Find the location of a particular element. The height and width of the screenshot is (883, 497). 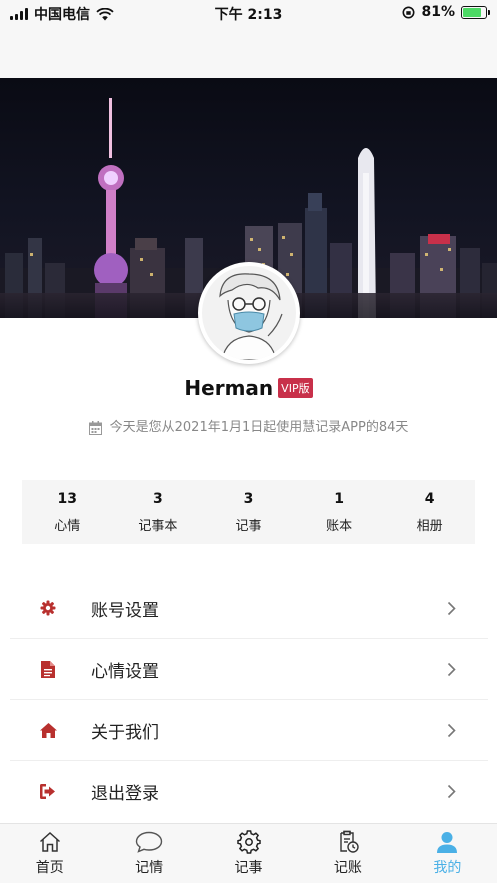

stat-label: 相册 is located at coordinates (429, 526).